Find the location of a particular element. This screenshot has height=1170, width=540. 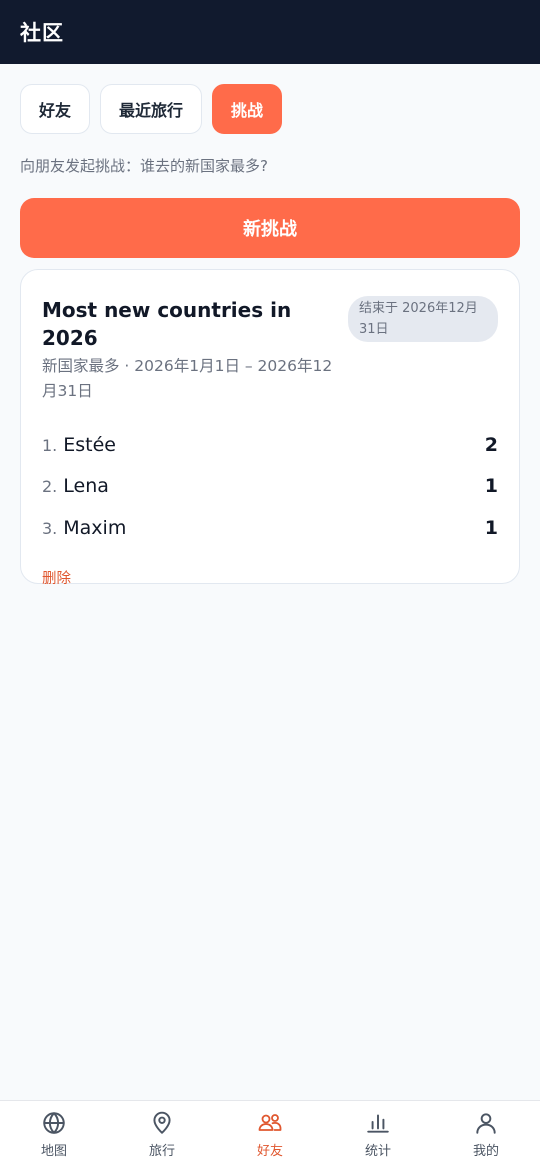

nav-item-friends: 好友 is located at coordinates (270, 1135).